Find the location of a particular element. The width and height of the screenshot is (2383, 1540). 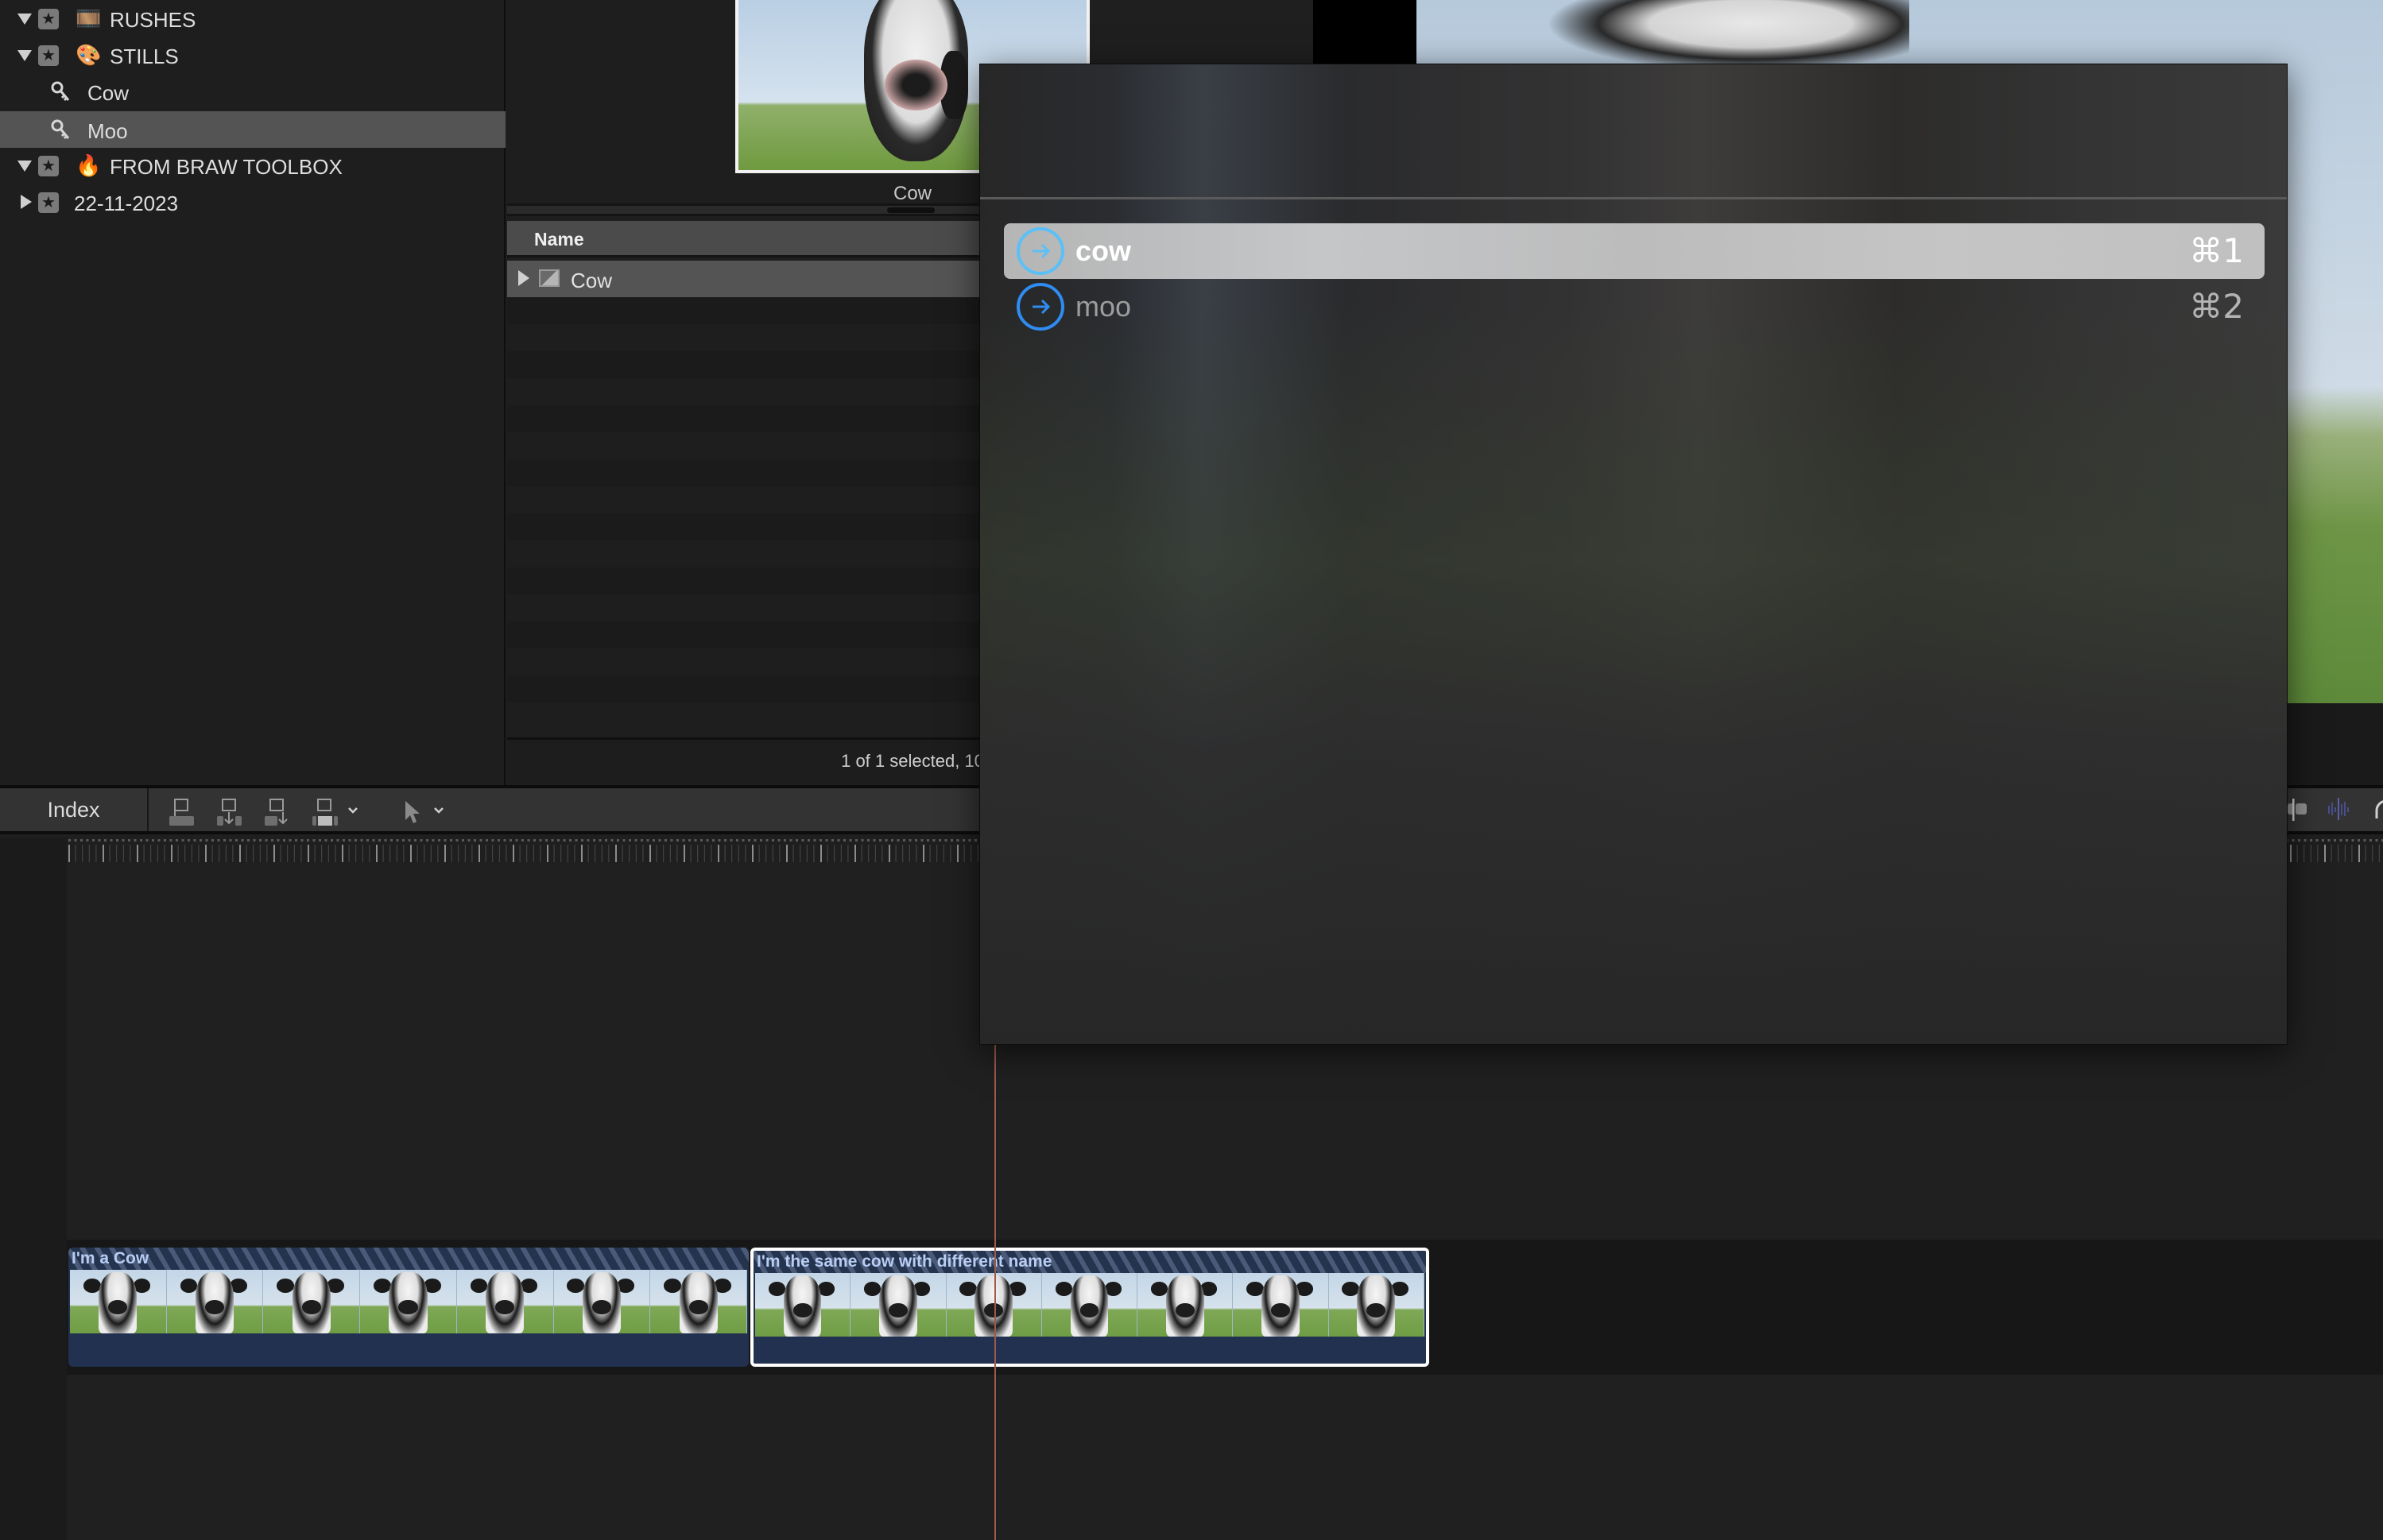

timeline-clip: I'm a Cow is located at coordinates (408, 1307).